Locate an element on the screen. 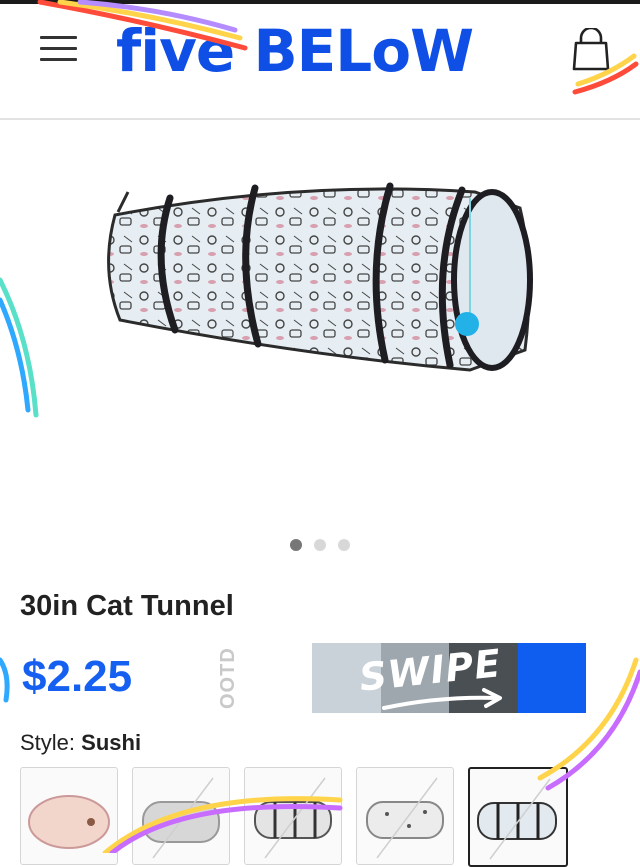 The height and width of the screenshot is (867, 640). ootd-label: OOTD is located at coordinates (228, 678).